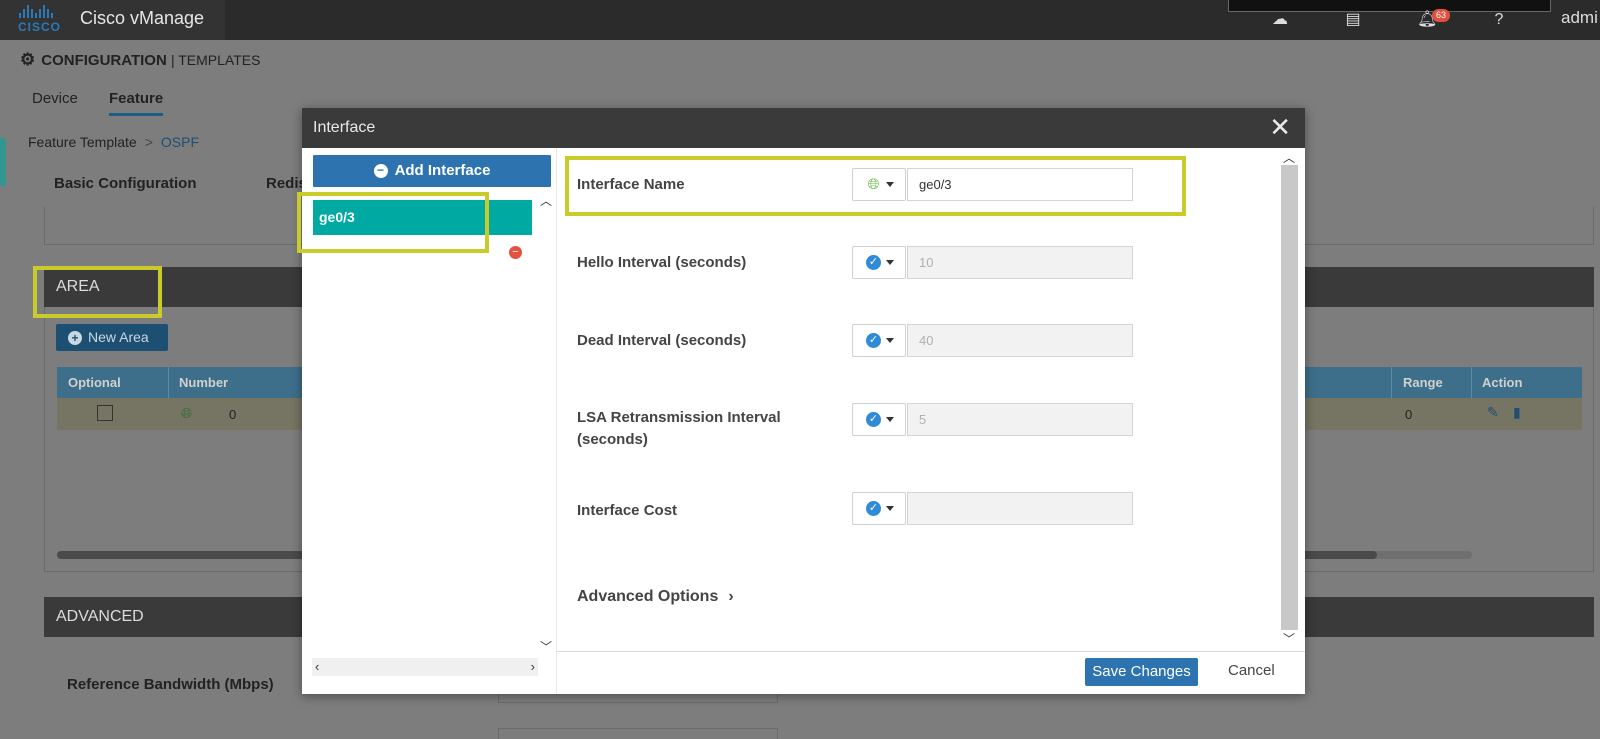 Image resolution: width=1600 pixels, height=739 pixels. I want to click on chevron-right-icon: ›, so click(731, 596).